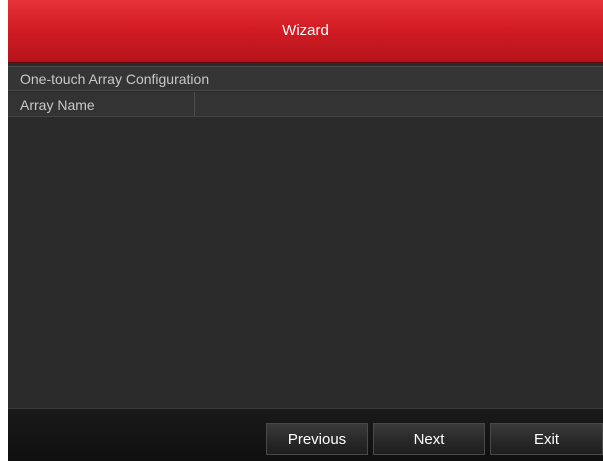 This screenshot has width=603, height=461. I want to click on next-button: Next, so click(429, 439).